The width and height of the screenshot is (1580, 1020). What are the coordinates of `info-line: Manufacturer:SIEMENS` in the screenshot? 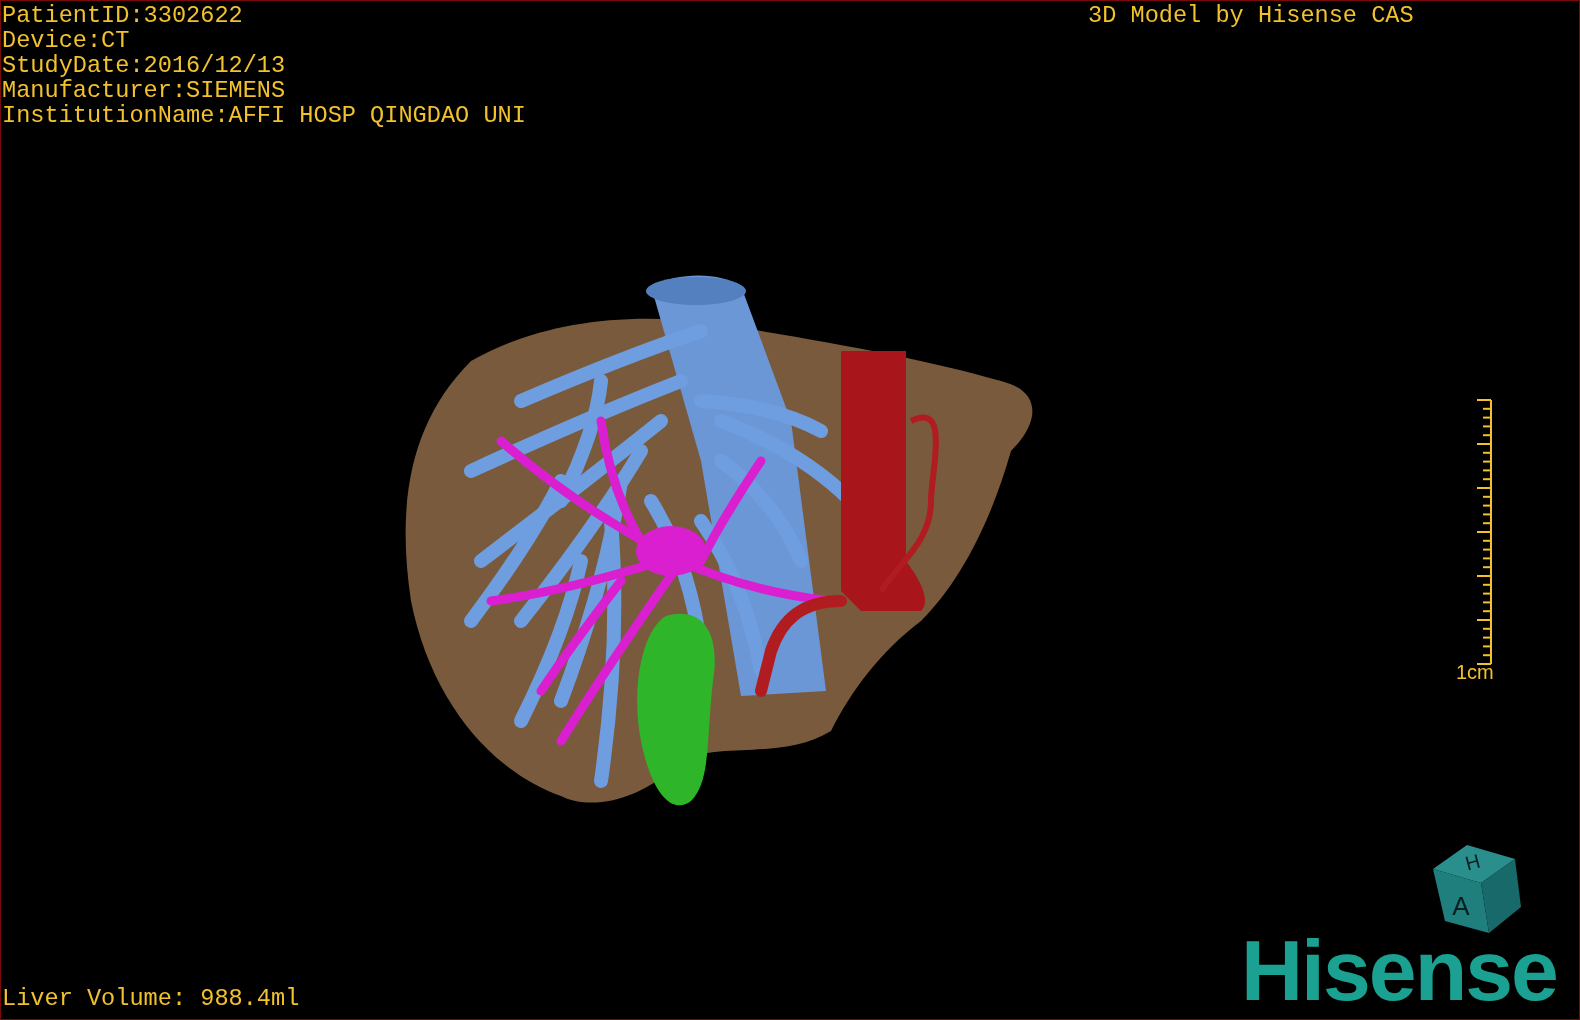 It's located at (144, 90).